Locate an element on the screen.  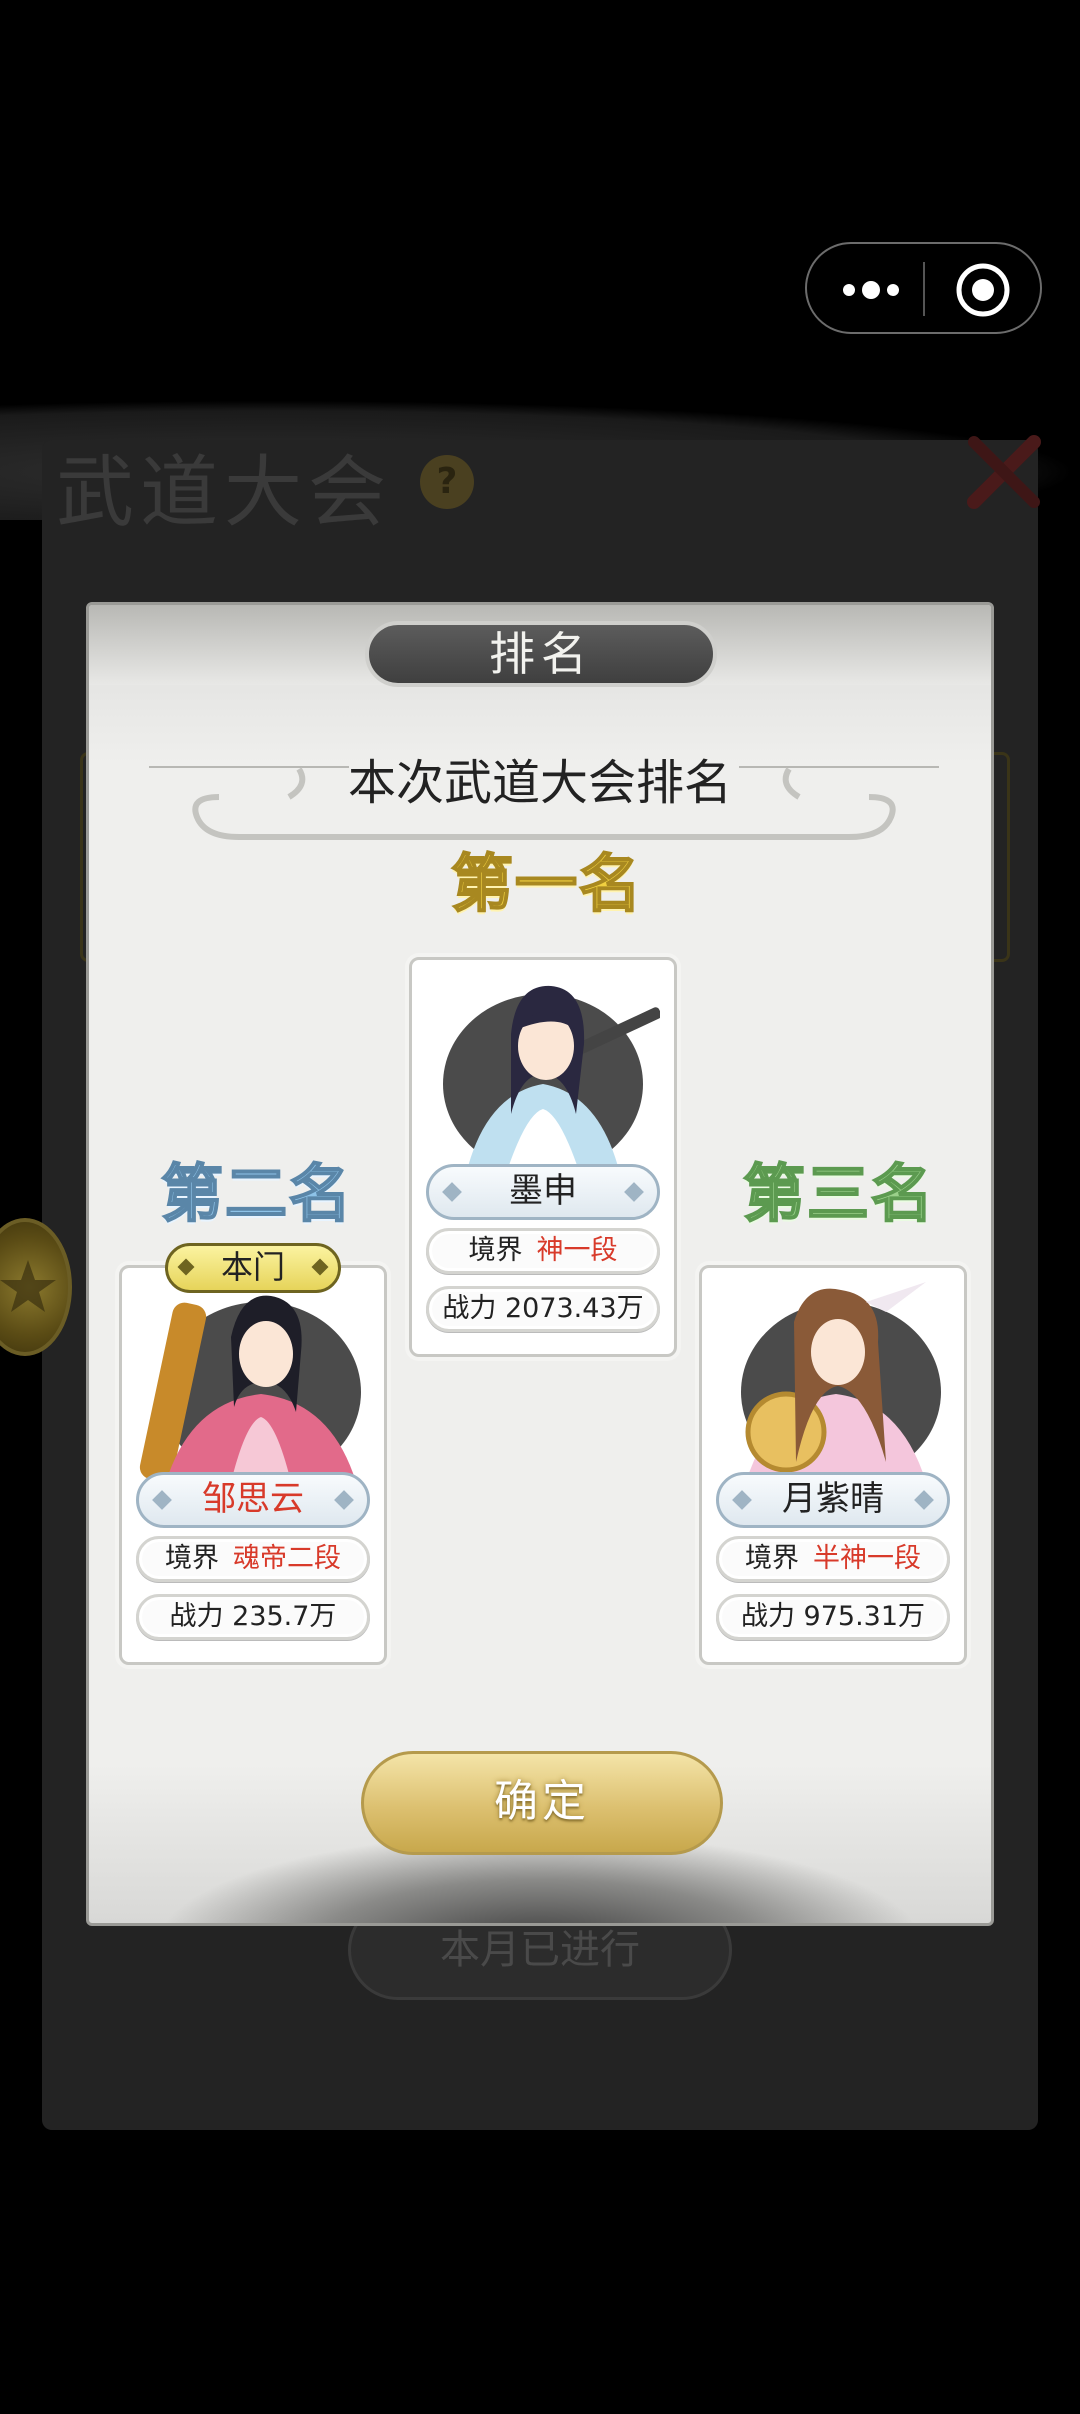
realm-value: 半神一段 is located at coordinates (867, 1558).